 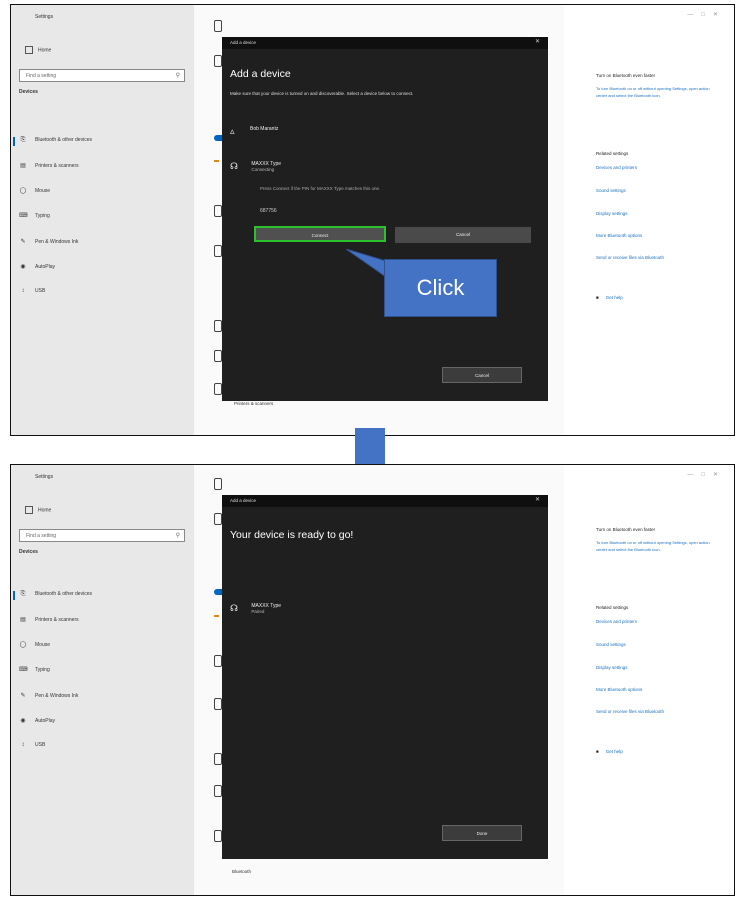 What do you see at coordinates (242, 871) in the screenshot?
I see `device-list-label: Bluetooth` at bounding box center [242, 871].